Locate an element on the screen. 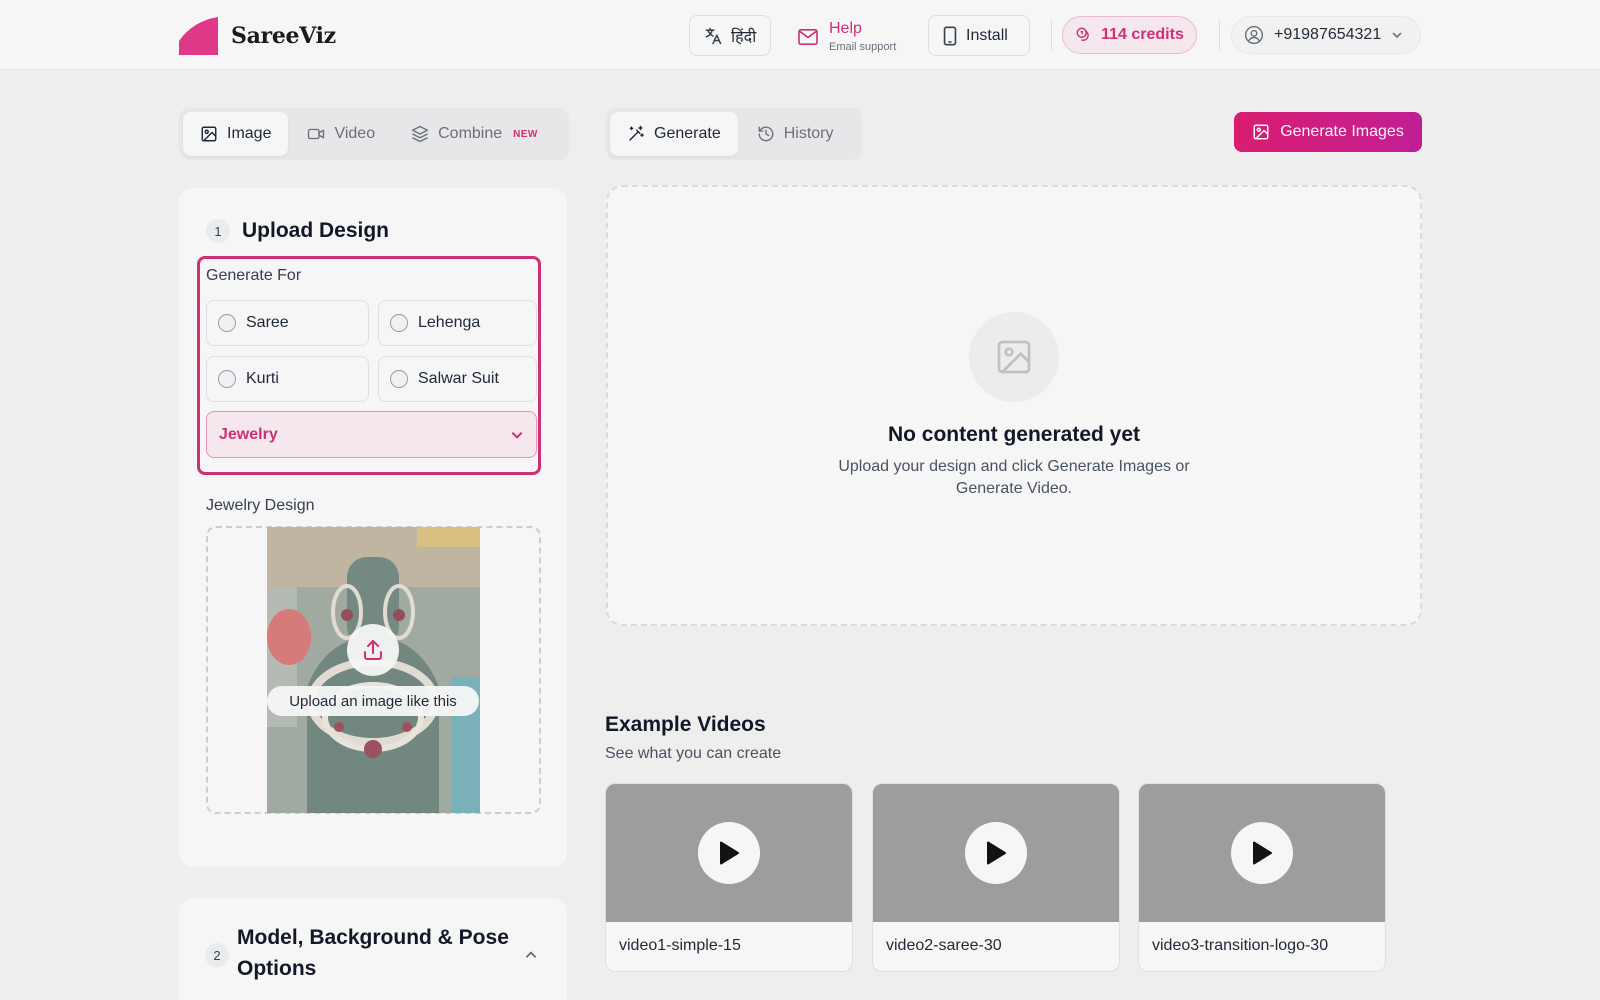 This screenshot has width=1600, height=1000. option-salwar-suit: Salwar Suit is located at coordinates (457, 379).